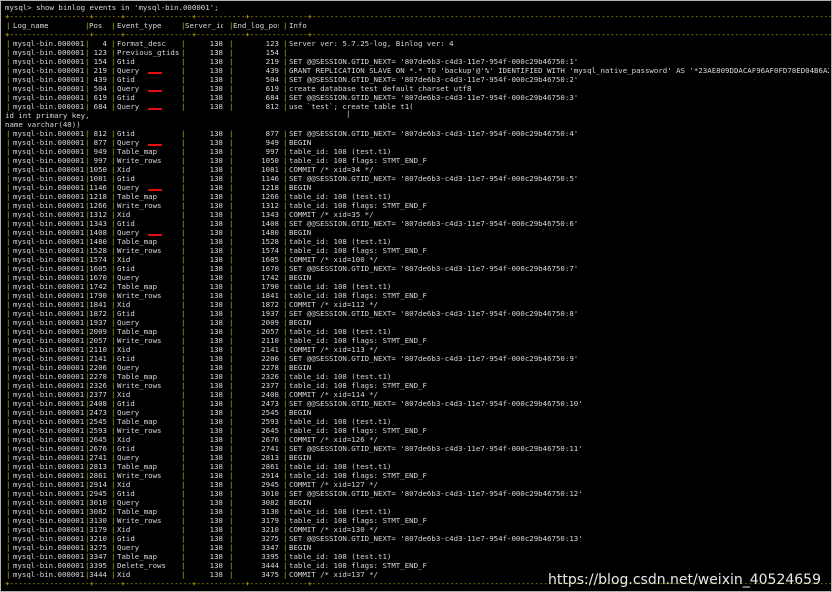  Describe the element at coordinates (100, 88) in the screenshot. I see `table-cell: 504` at that location.